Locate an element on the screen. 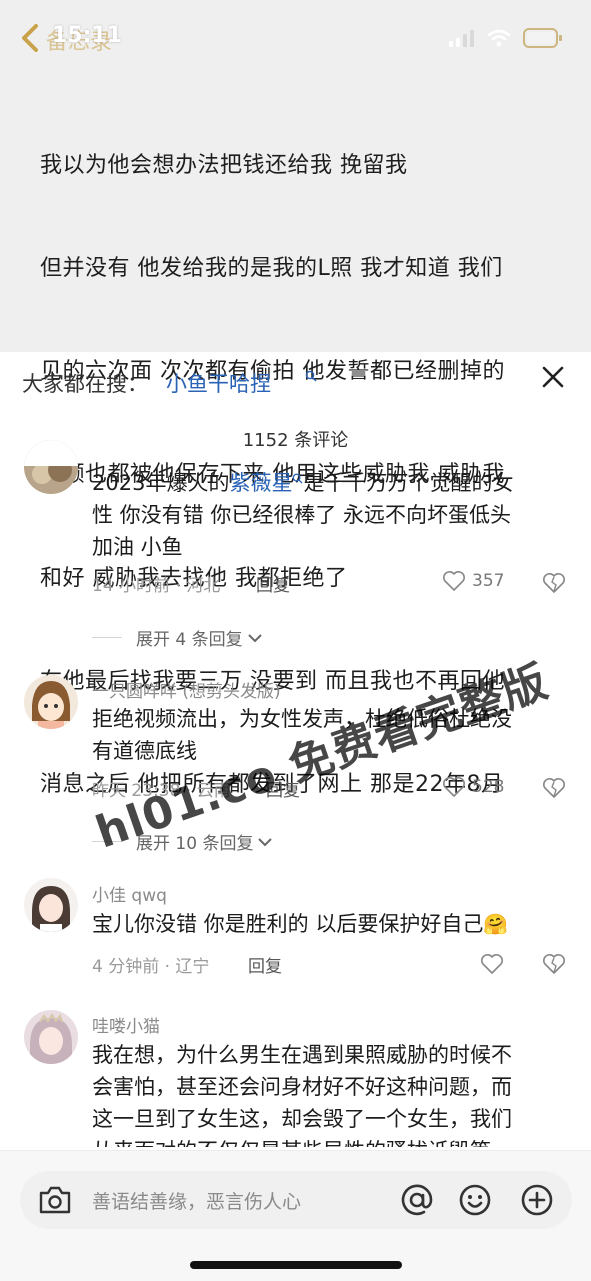 Image resolution: width=591 pixels, height=1281 pixels. comment-input-bar: 善语结善缘，恶言伤人心 is located at coordinates (295, 1215).